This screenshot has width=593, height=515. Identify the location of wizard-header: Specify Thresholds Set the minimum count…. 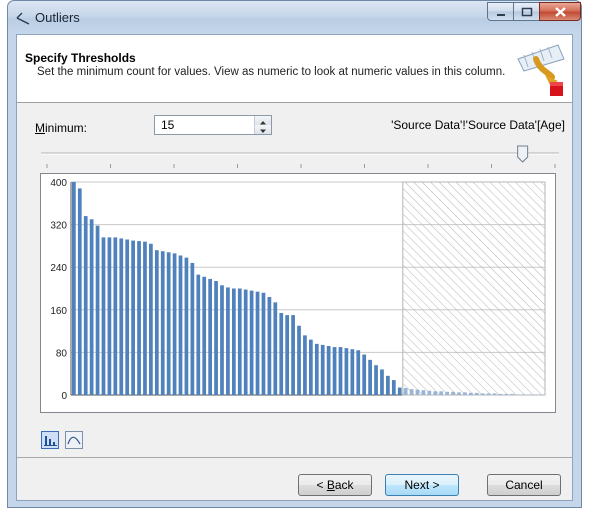
(294, 69).